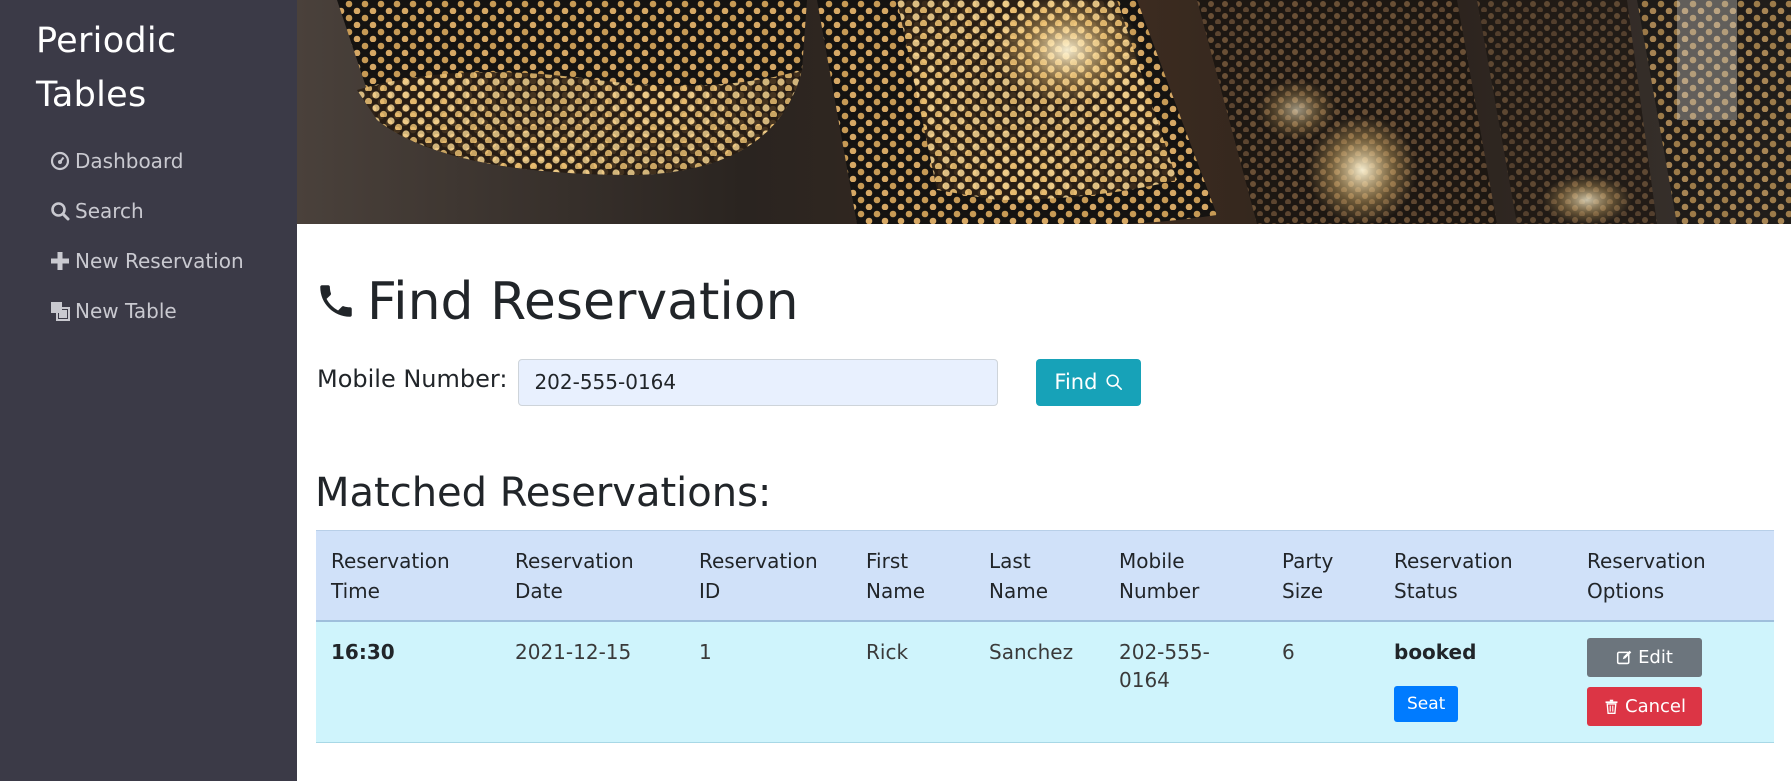 The image size is (1791, 781). Describe the element at coordinates (1185, 682) in the screenshot. I see `cell-mobile: 202-555-0164` at that location.